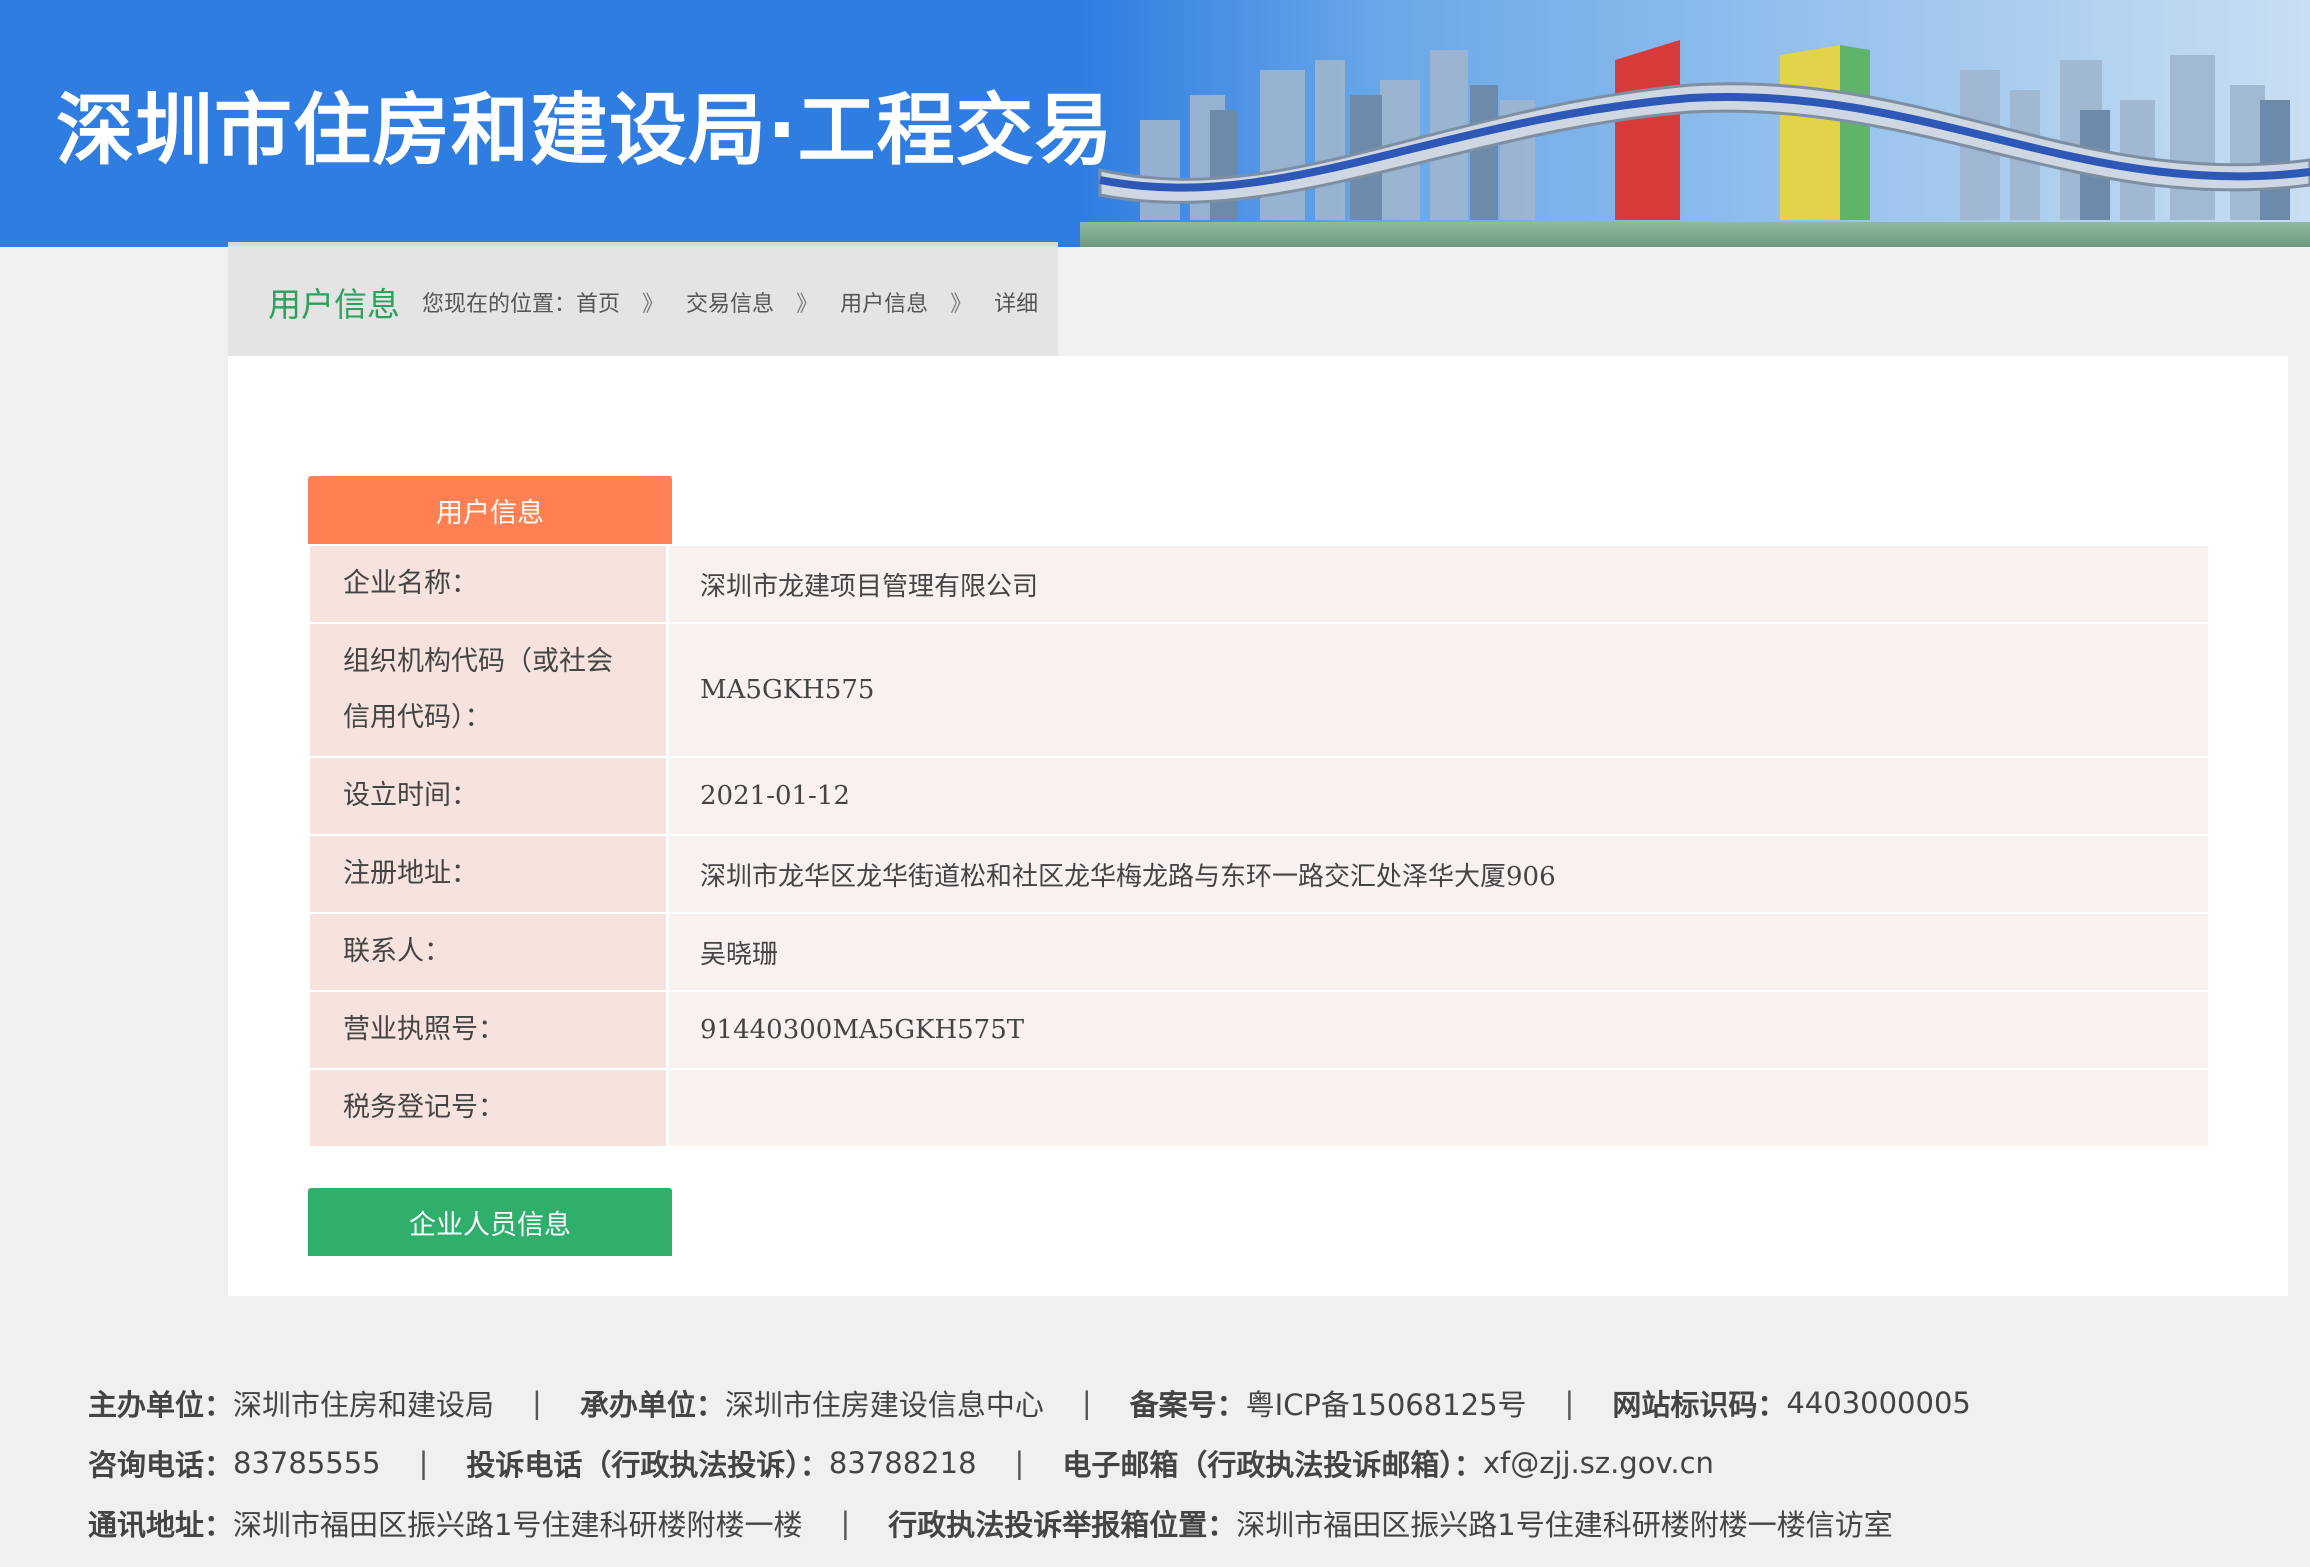 The height and width of the screenshot is (1567, 2310). I want to click on footer-hotline: 83785555, so click(307, 1463).